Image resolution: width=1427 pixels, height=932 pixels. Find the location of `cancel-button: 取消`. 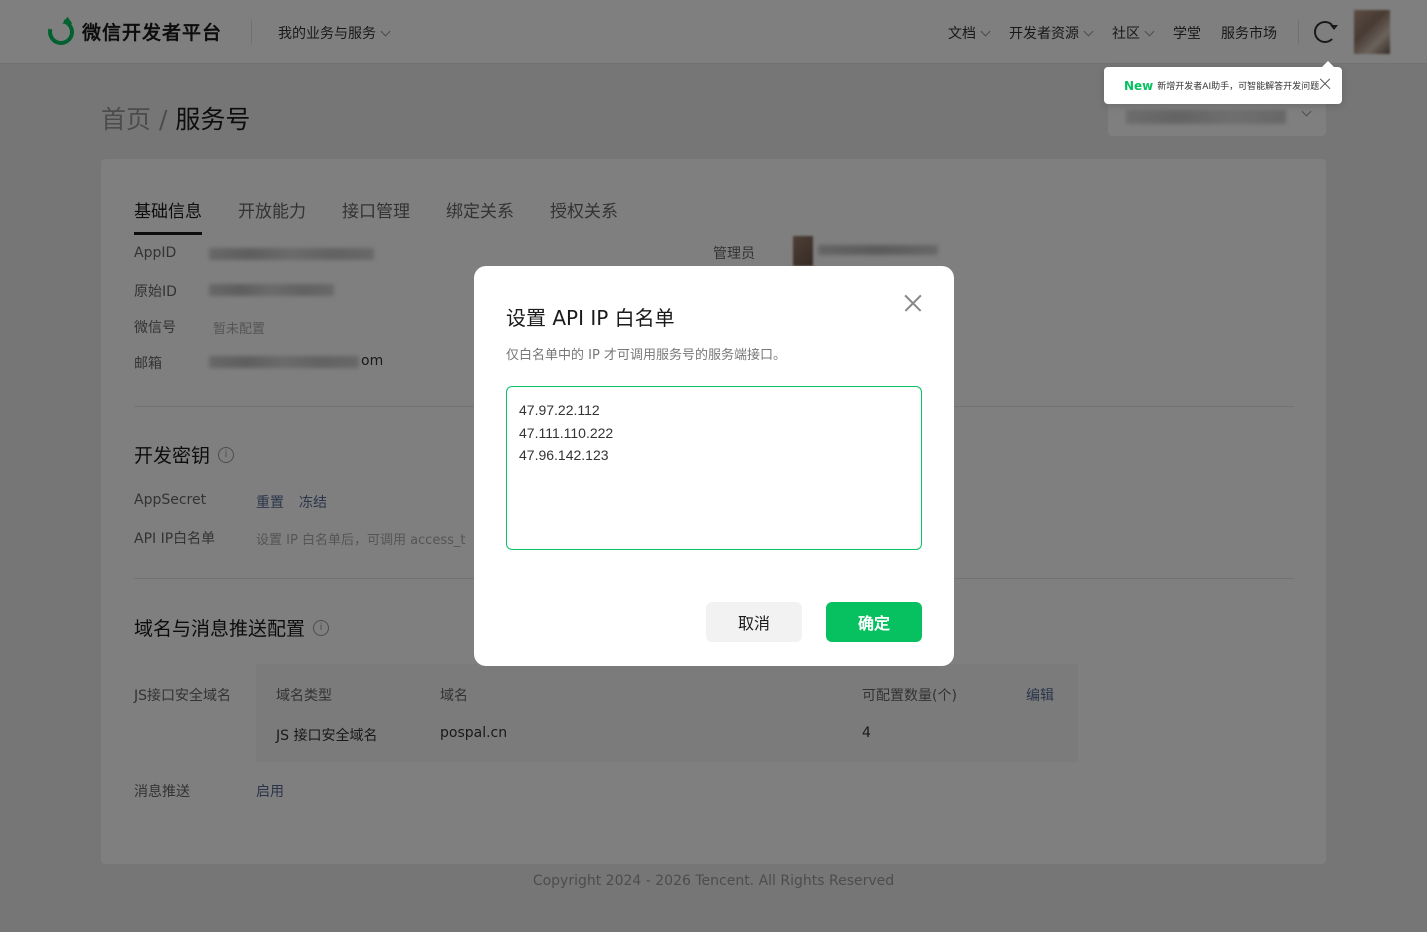

cancel-button: 取消 is located at coordinates (754, 622).